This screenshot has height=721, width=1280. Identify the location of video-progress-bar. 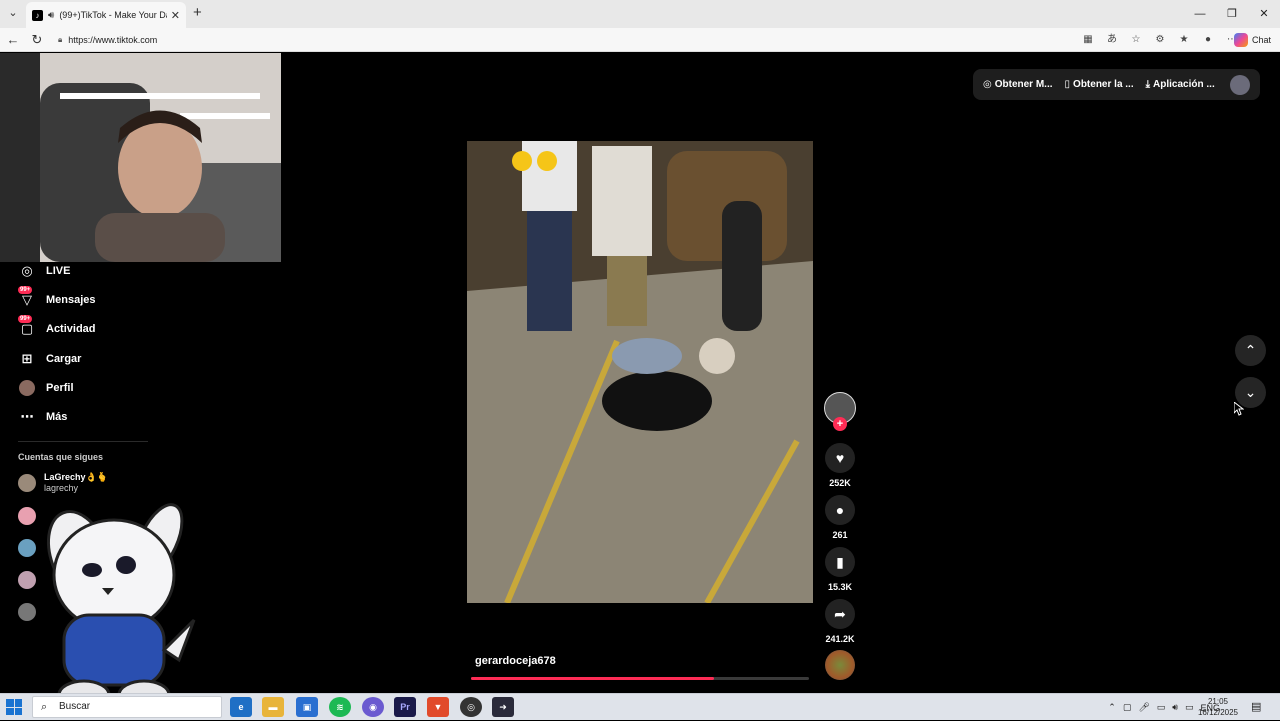
(640, 678).